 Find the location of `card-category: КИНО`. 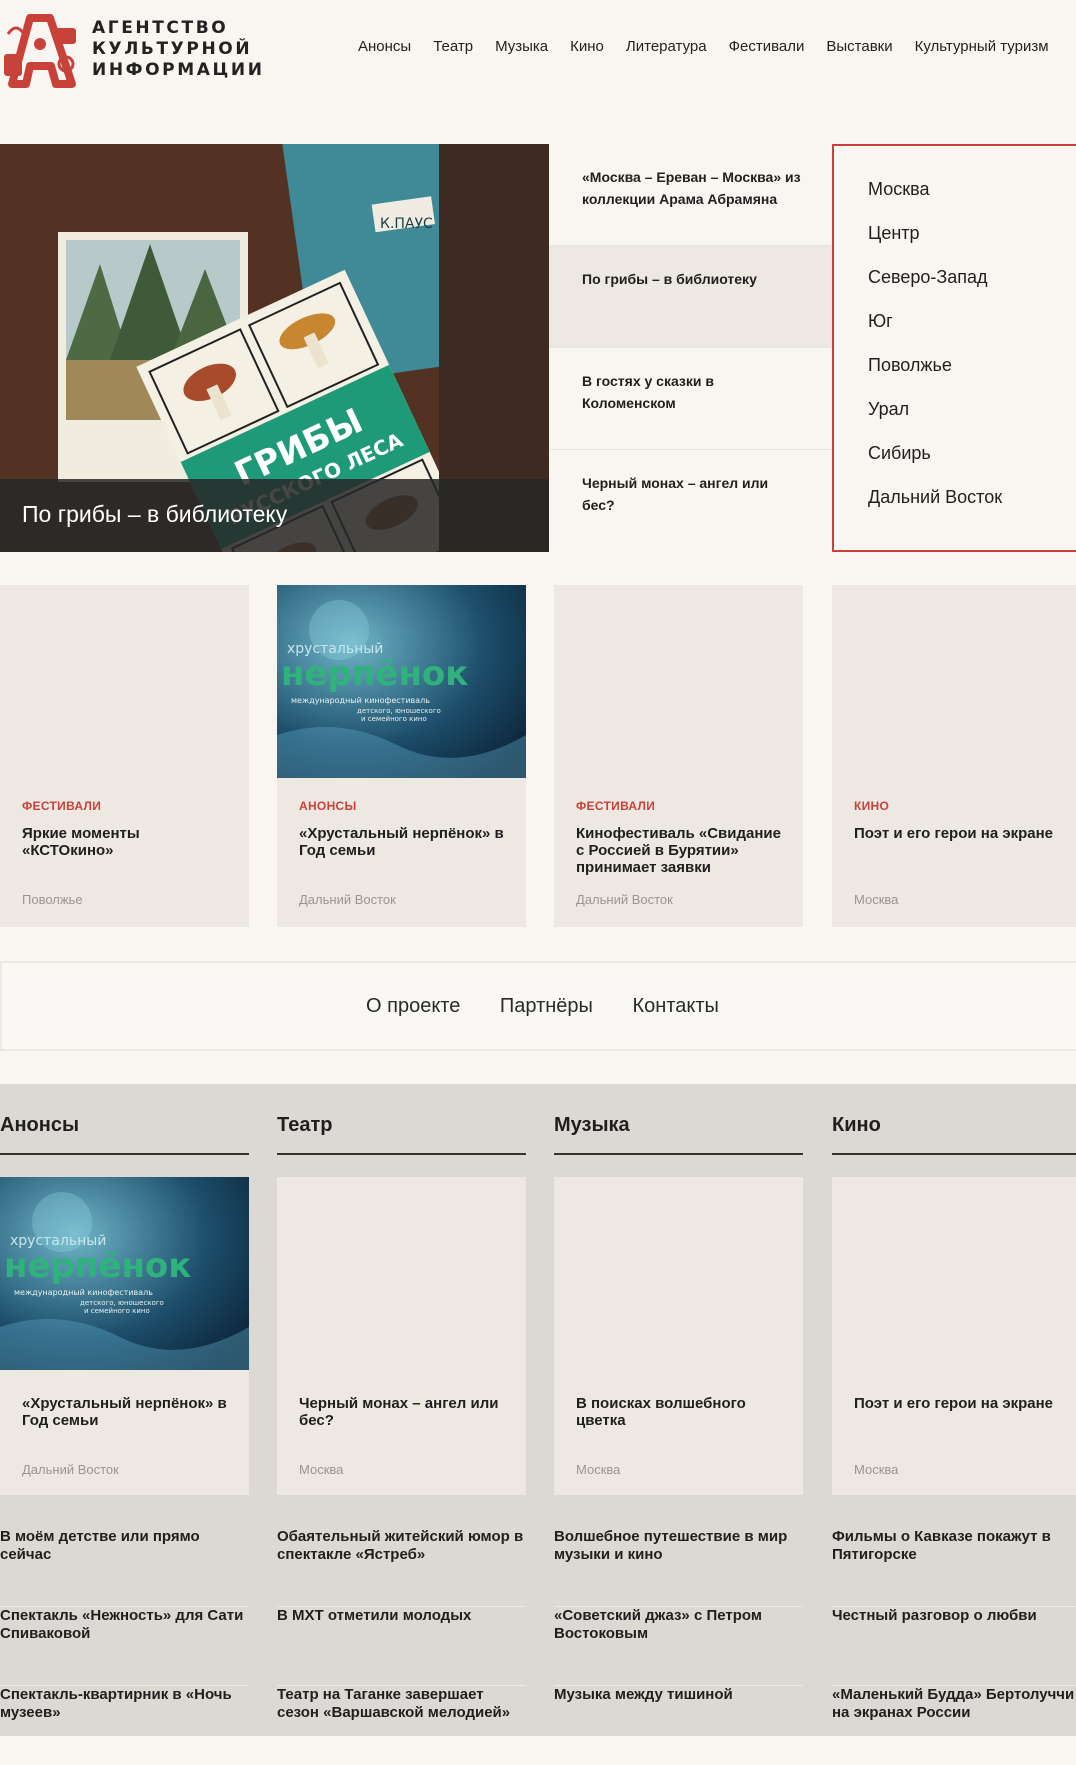

card-category: КИНО is located at coordinates (871, 806).